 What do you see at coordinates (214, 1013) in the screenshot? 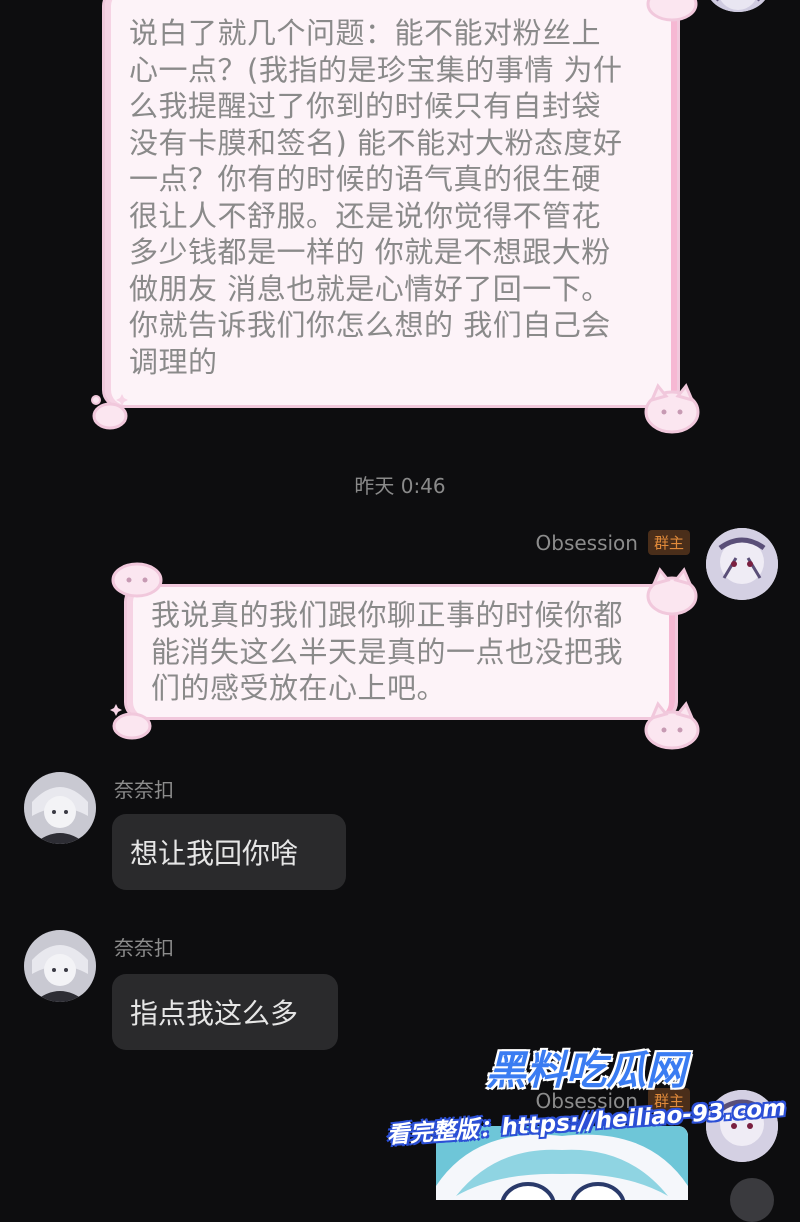
I see `message-text: 指点我这么多` at bounding box center [214, 1013].